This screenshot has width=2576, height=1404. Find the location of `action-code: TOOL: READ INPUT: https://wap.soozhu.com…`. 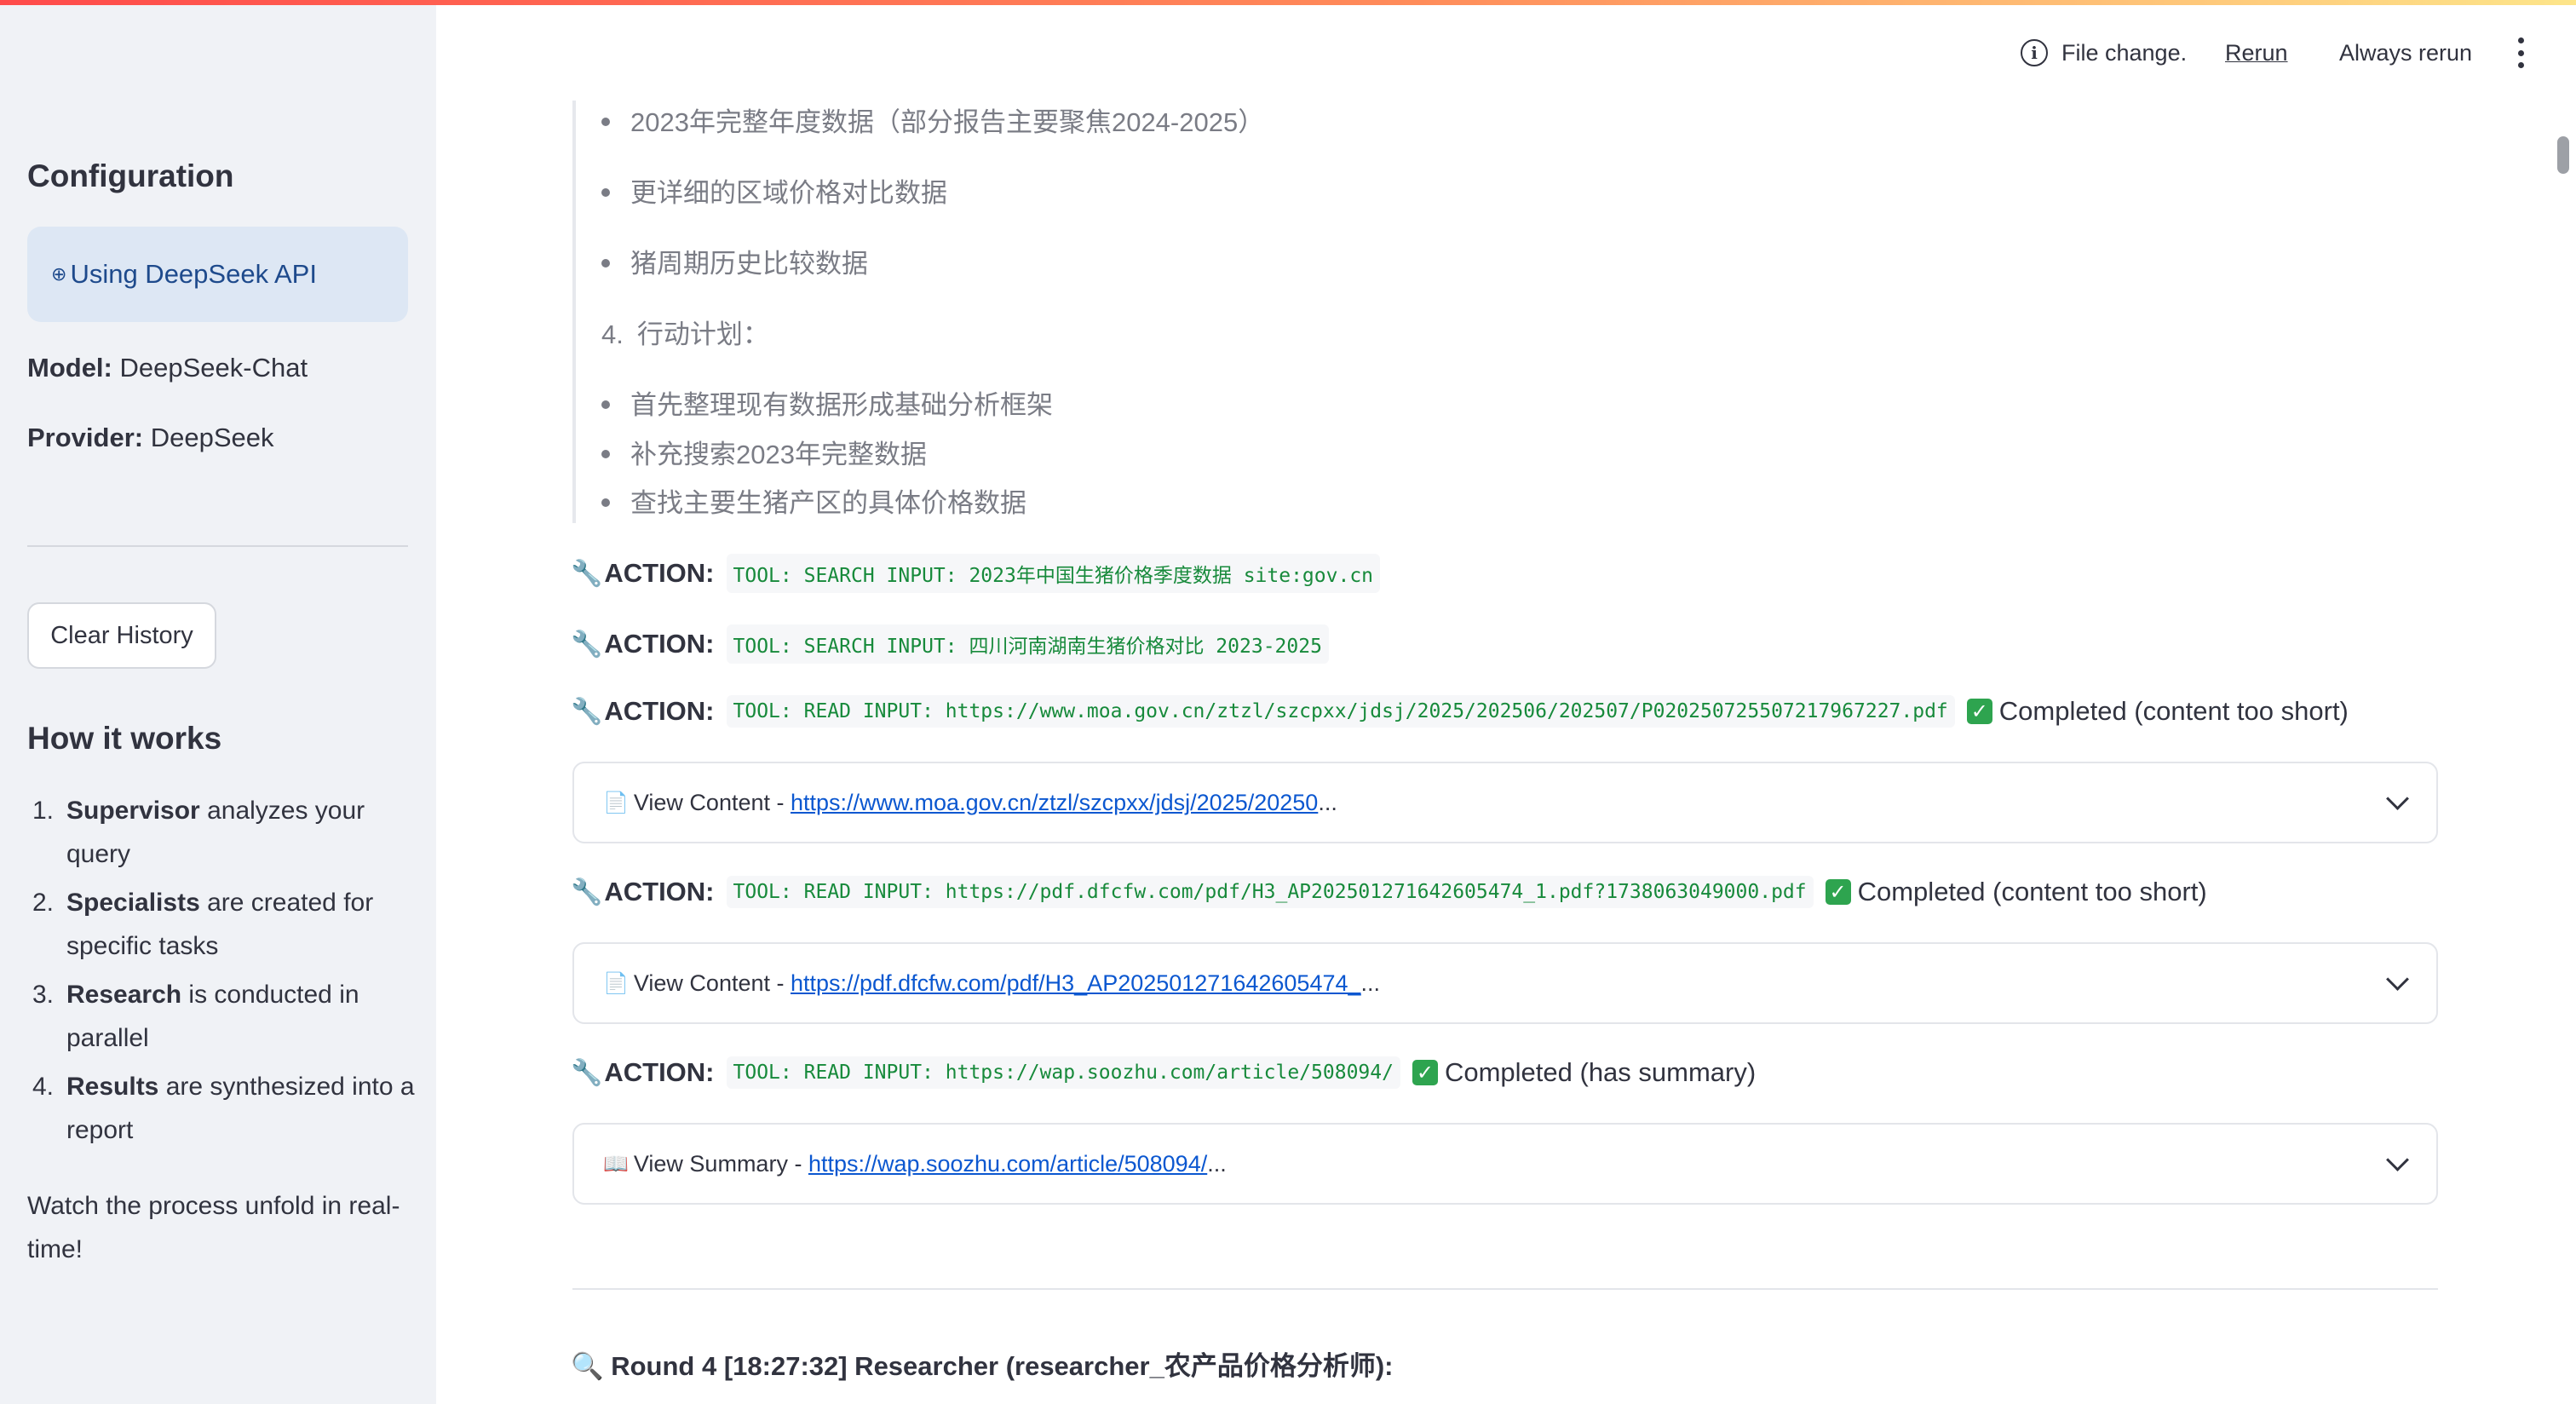

action-code: TOOL: READ INPUT: https://wap.soozhu.com… is located at coordinates (1063, 1072).